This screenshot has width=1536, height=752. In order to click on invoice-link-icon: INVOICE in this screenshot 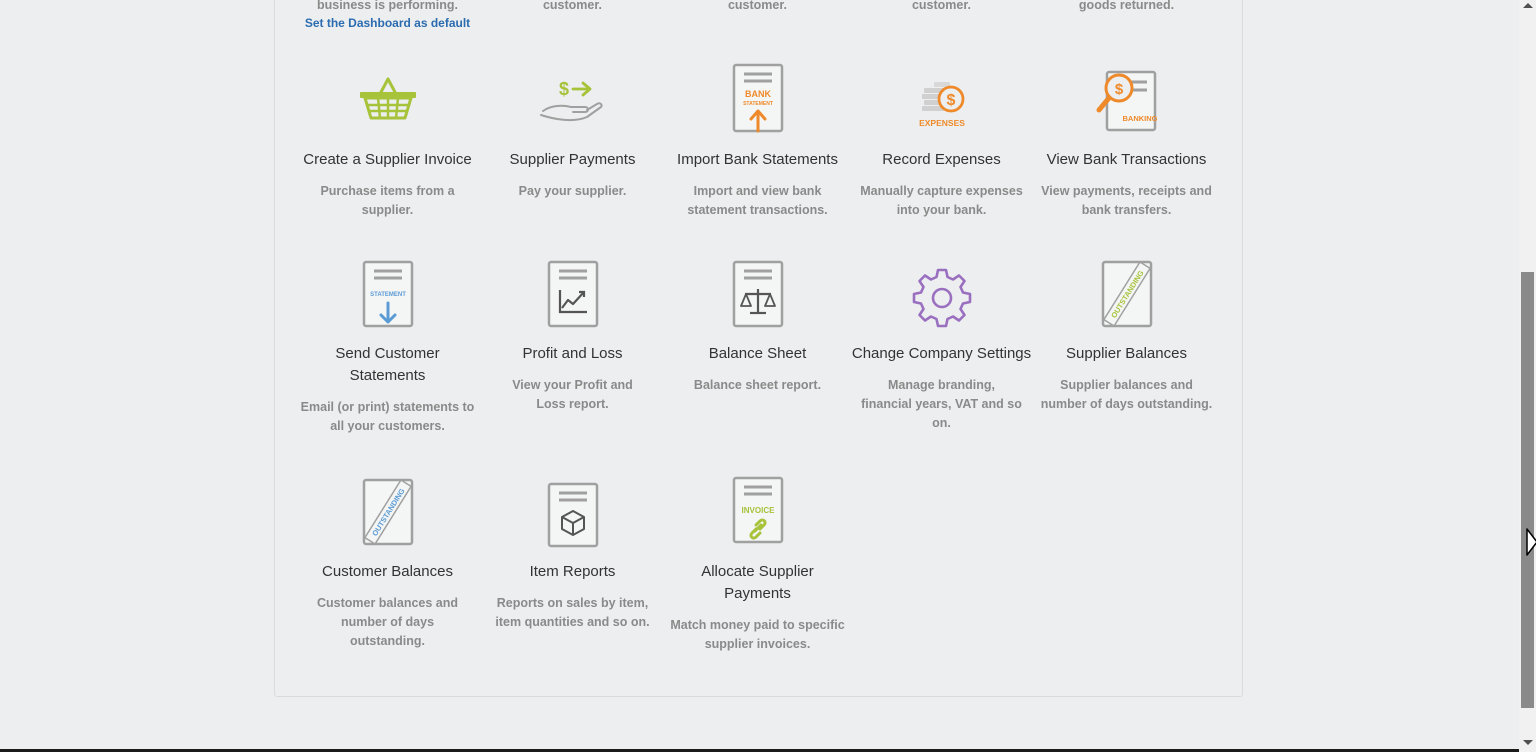, I will do `click(757, 512)`.